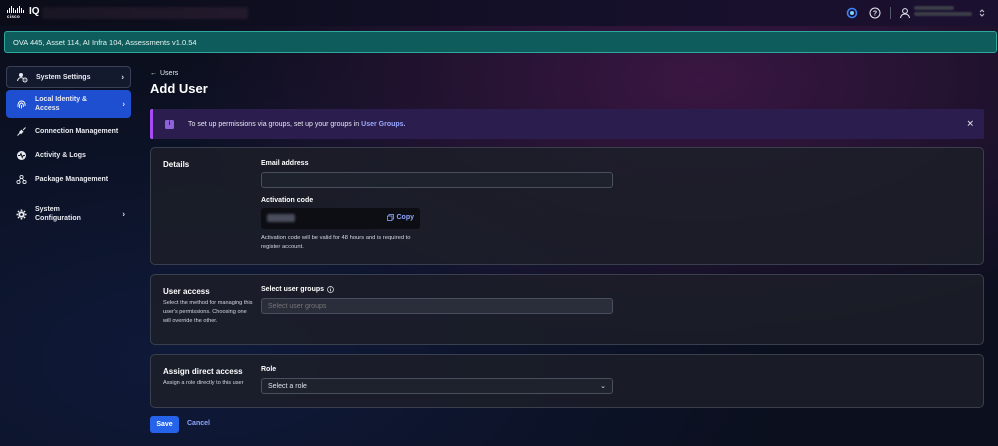 This screenshot has height=446, width=998. Describe the element at coordinates (16, 12) in the screenshot. I see `cisco-logo: cisco` at that location.